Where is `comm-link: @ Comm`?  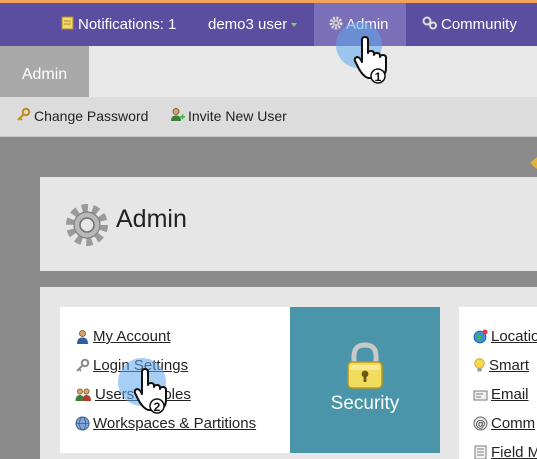
comm-link: @ Comm is located at coordinates (505, 429).